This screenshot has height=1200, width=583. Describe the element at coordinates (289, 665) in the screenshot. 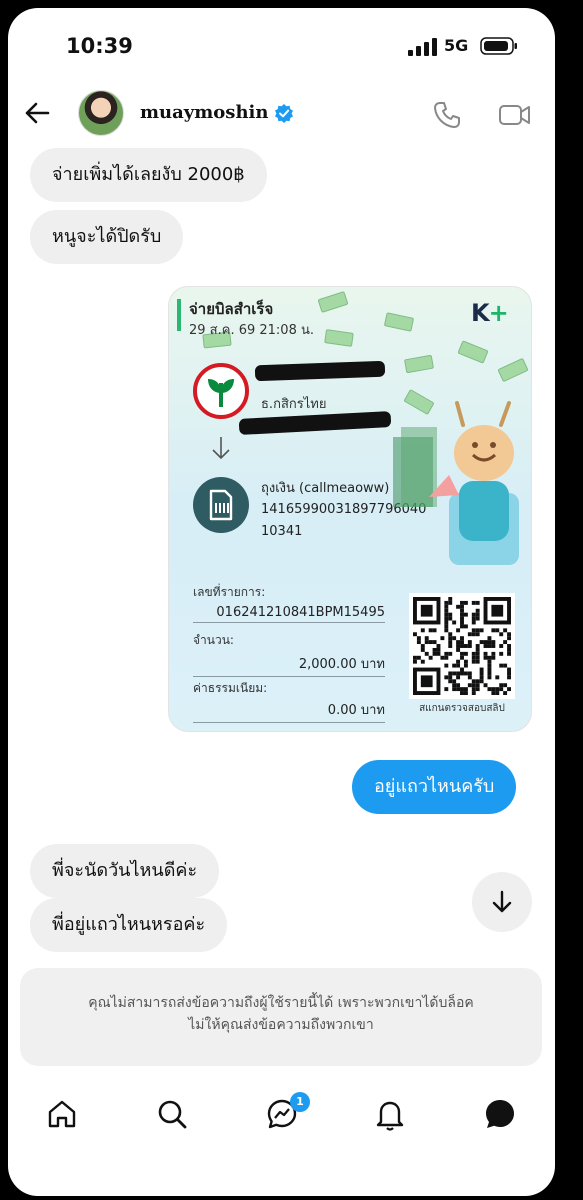

I see `amount-value: 2,000.00 บาท` at that location.